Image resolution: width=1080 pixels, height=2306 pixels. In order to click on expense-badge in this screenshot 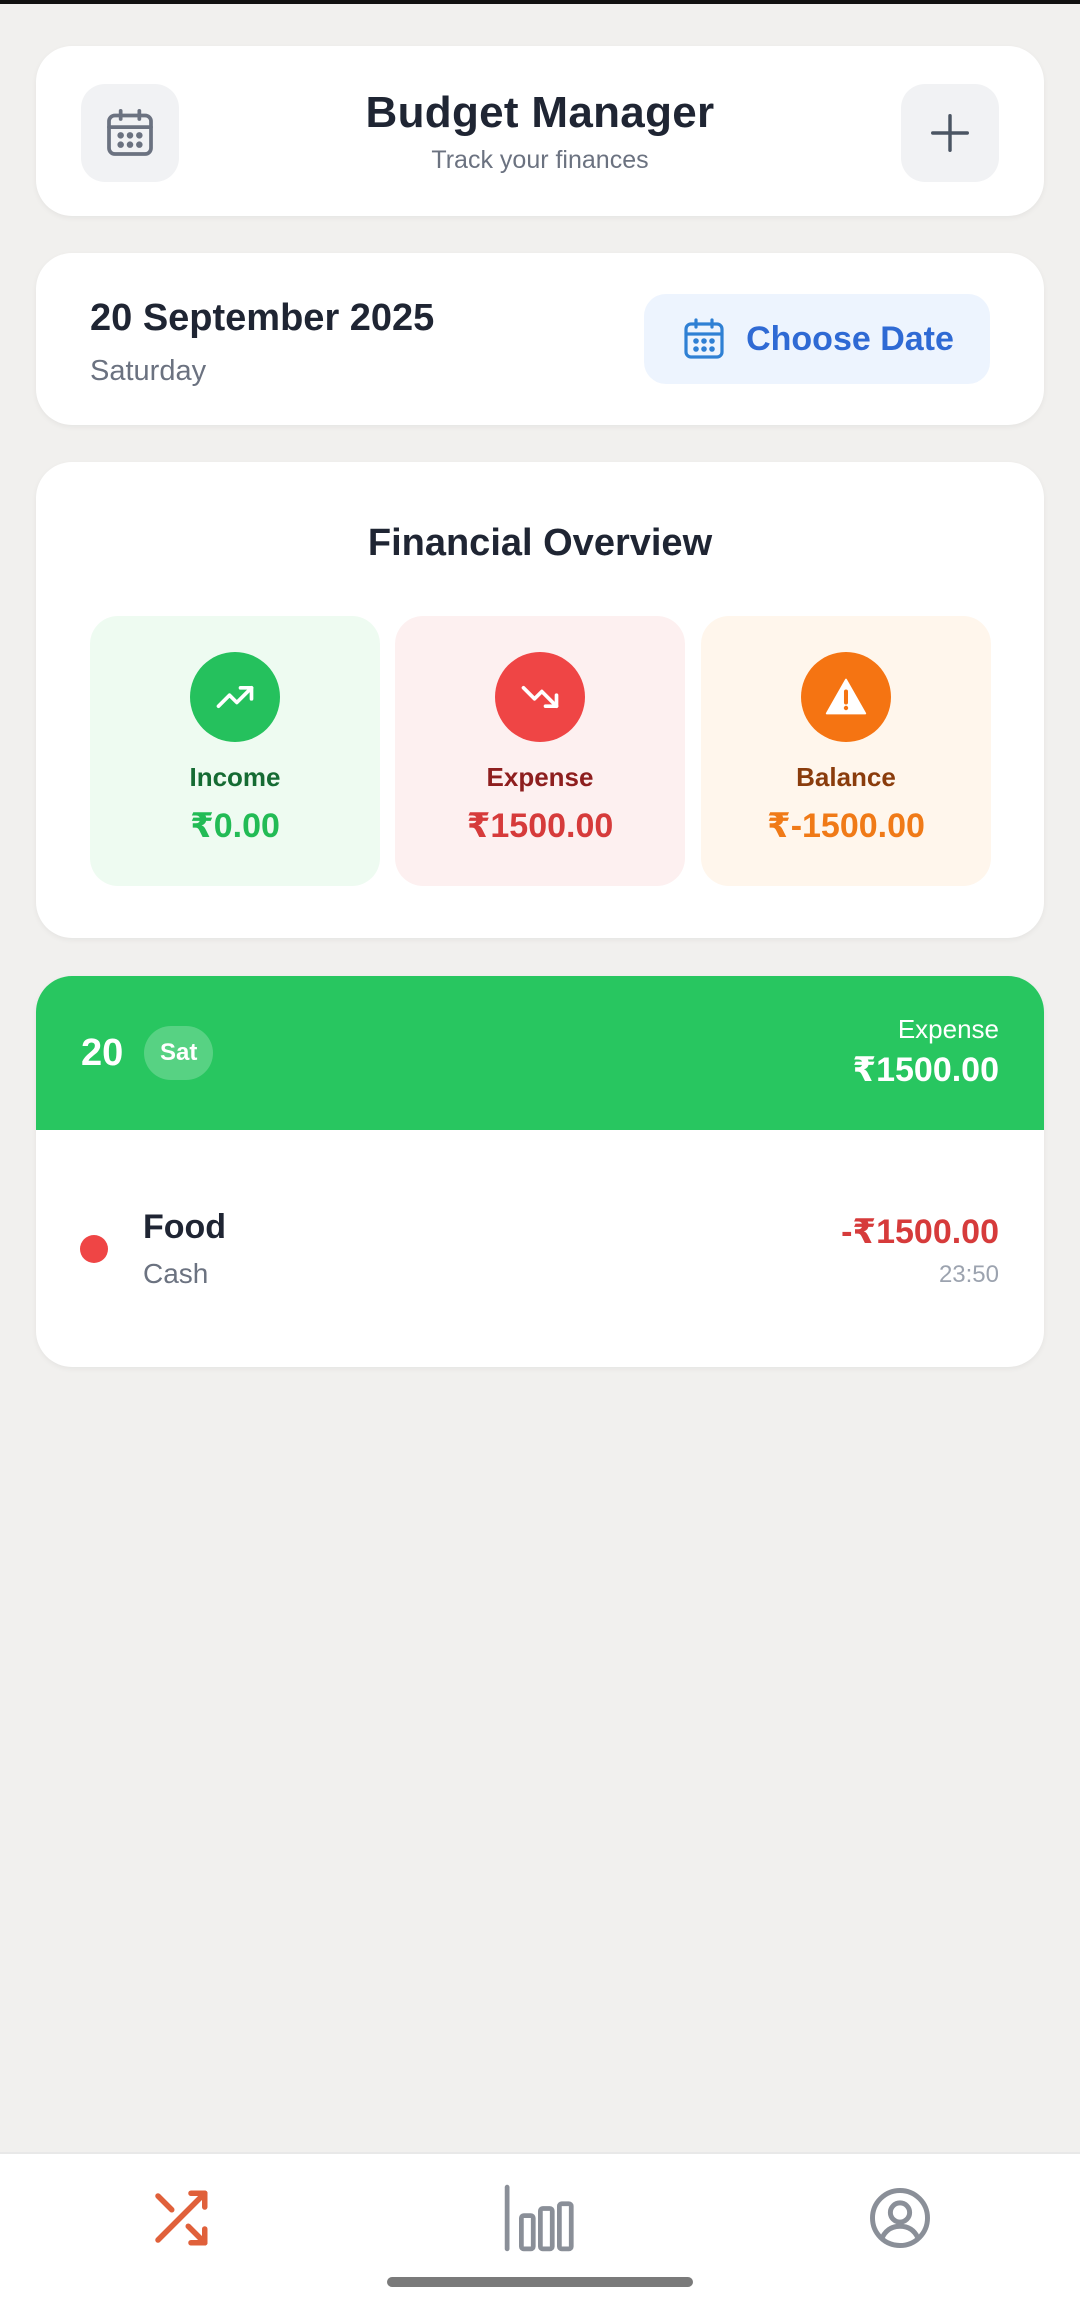, I will do `click(540, 697)`.